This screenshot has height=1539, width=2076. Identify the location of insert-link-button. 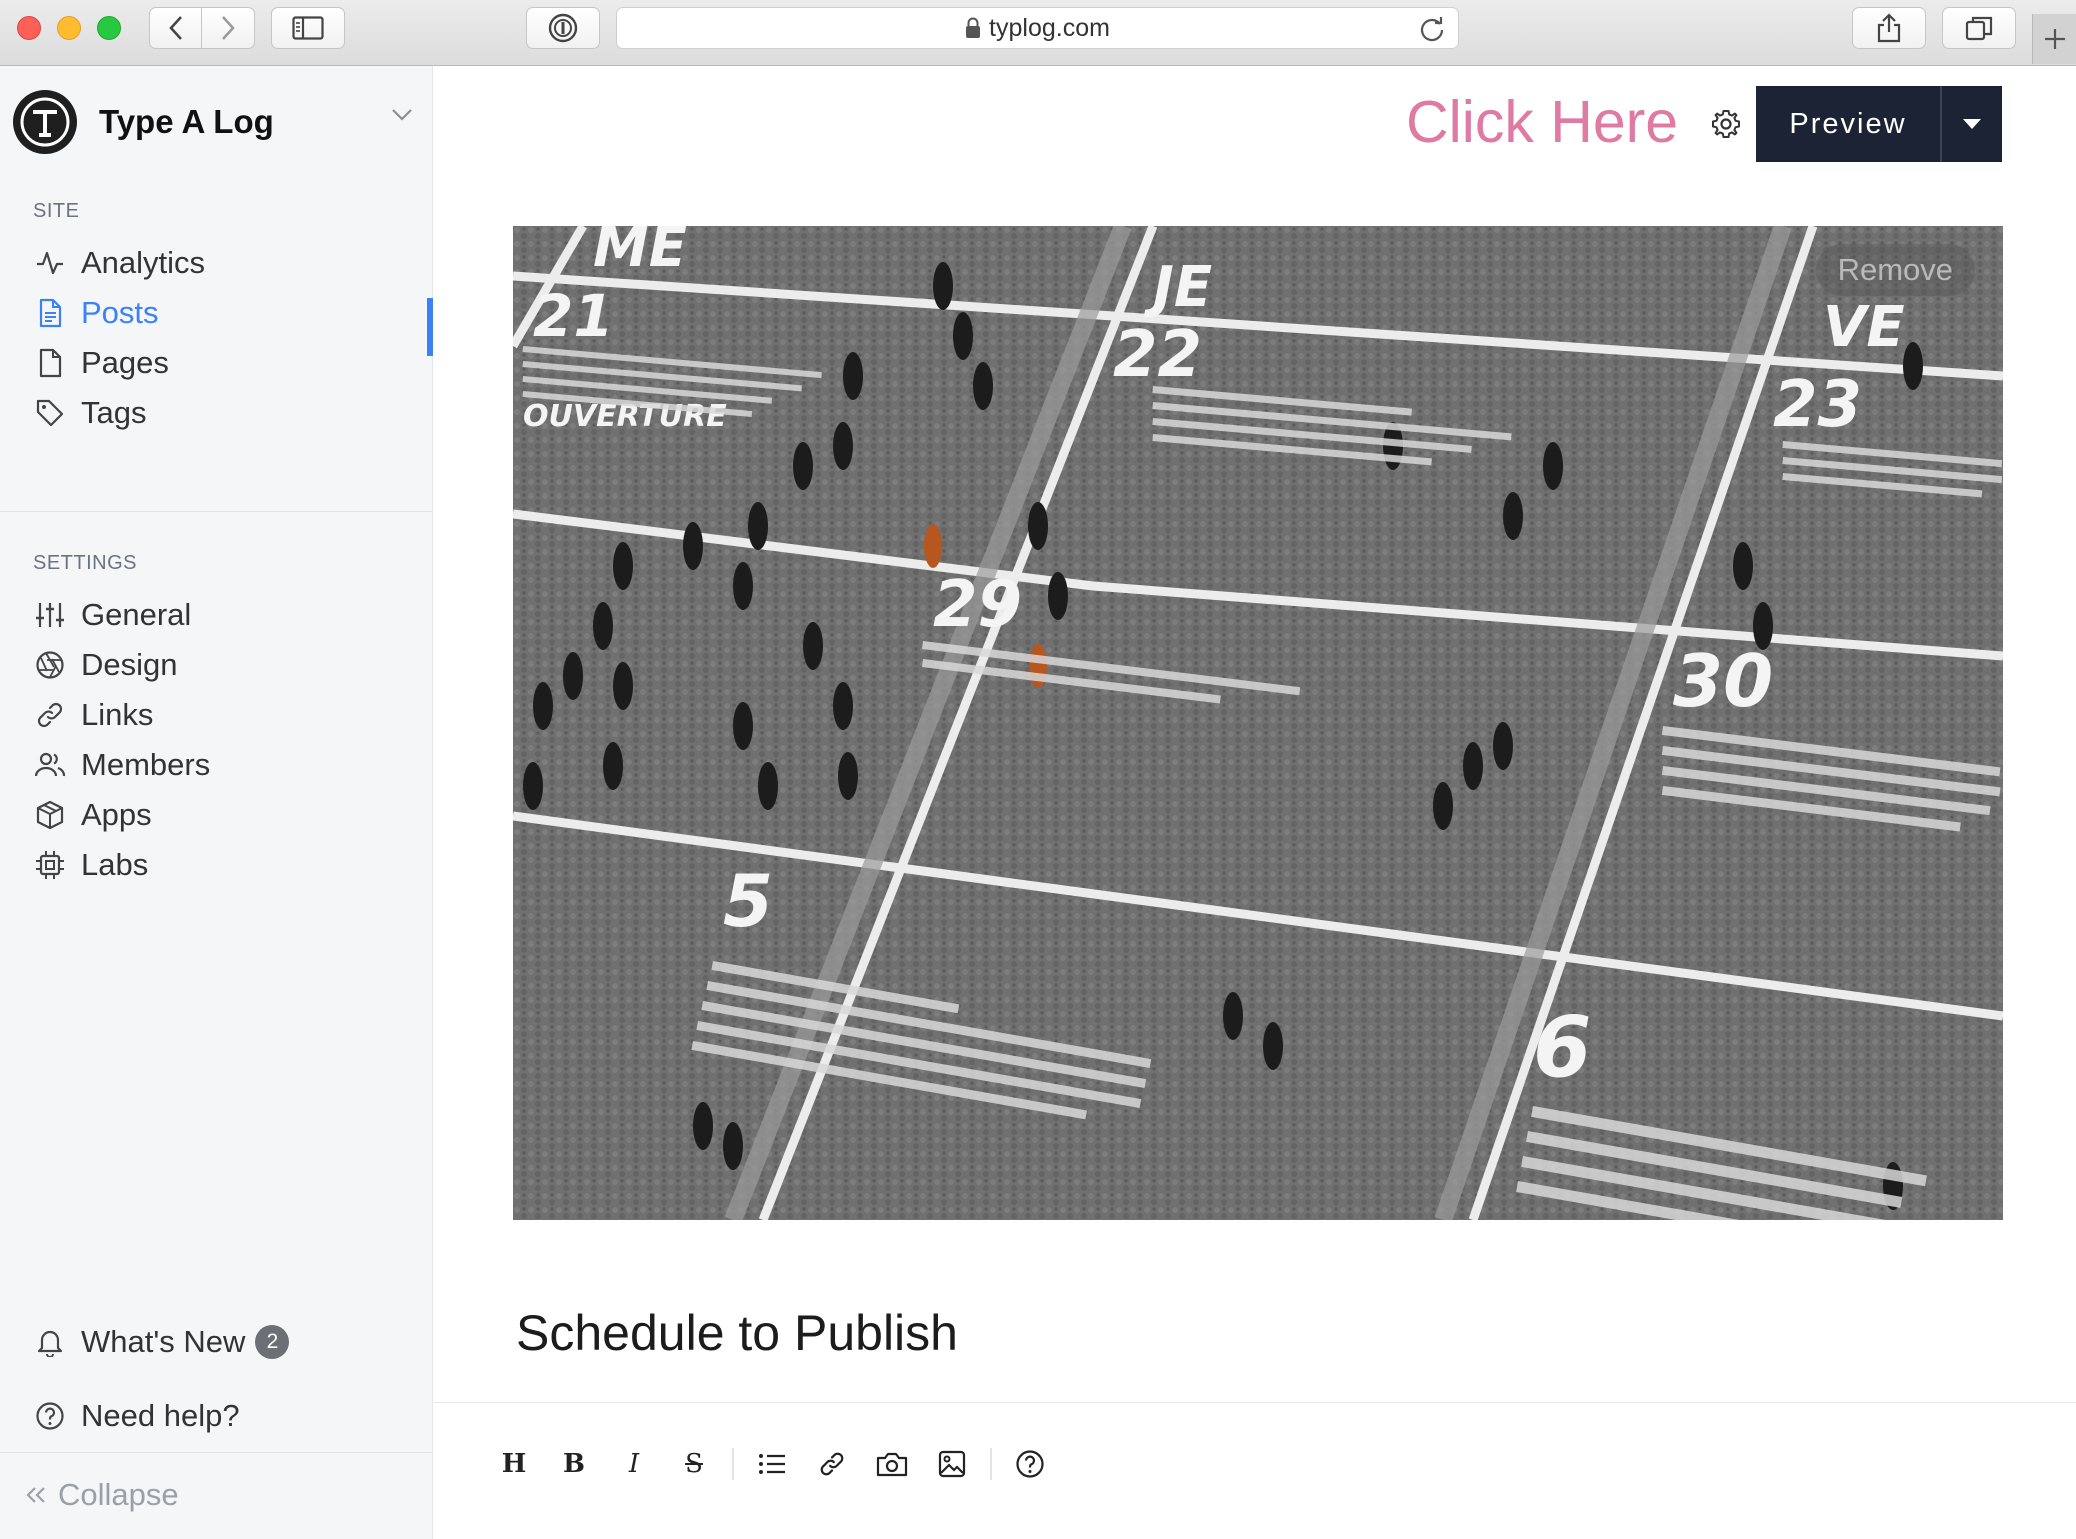
(832, 1464).